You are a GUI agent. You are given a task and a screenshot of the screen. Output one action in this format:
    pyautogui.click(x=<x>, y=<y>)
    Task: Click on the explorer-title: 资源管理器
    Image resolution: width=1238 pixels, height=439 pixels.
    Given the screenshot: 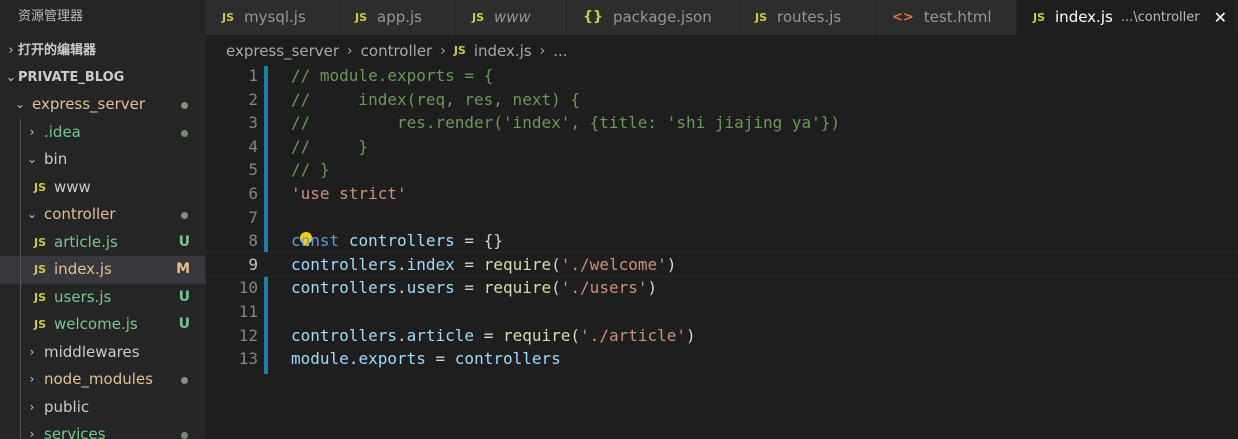 What is the action you would take?
    pyautogui.click(x=103, y=18)
    